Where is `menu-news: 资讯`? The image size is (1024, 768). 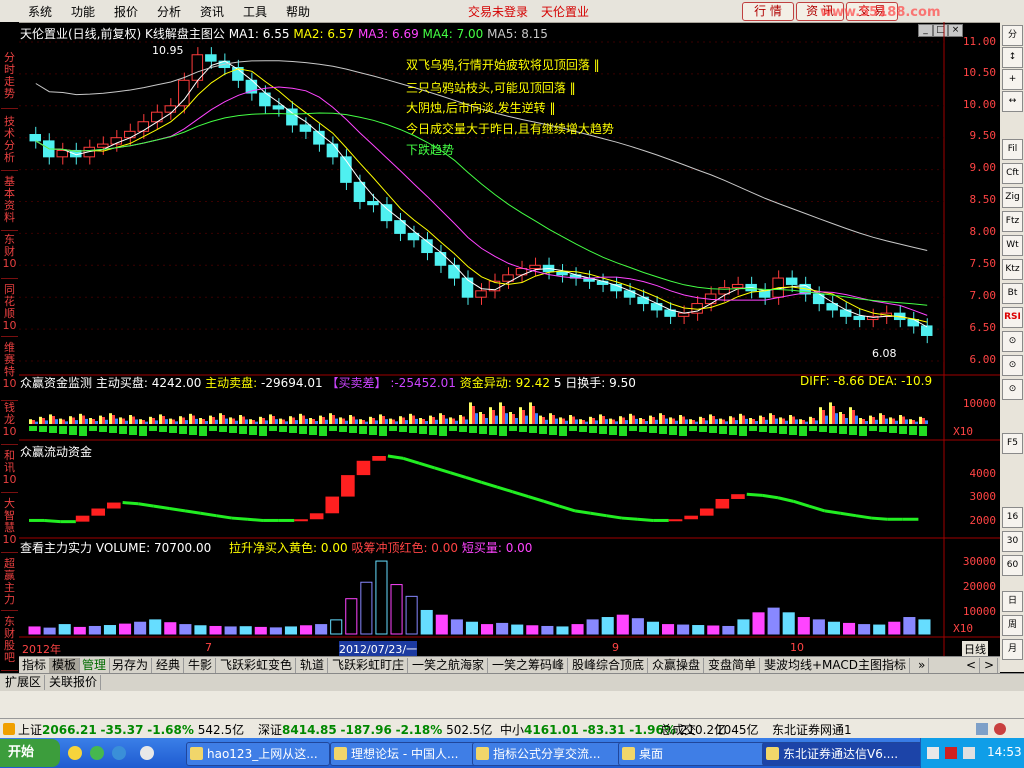 menu-news: 资讯 is located at coordinates (212, 11).